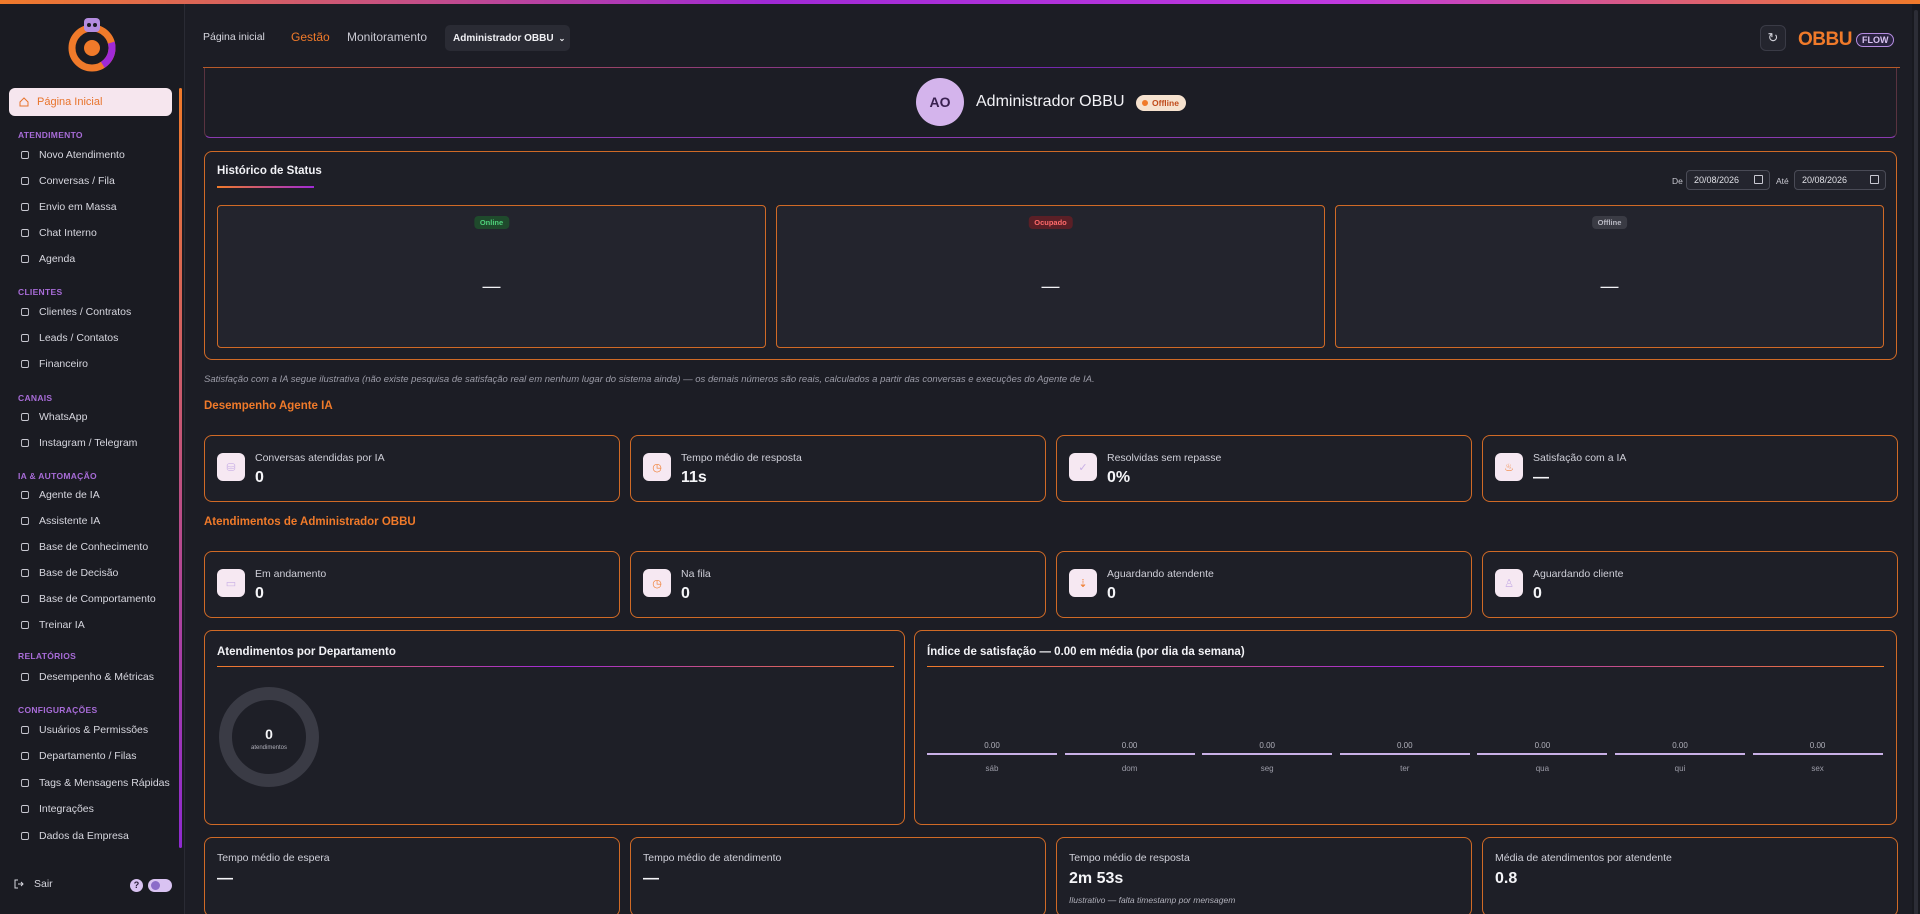  Describe the element at coordinates (69, 495) in the screenshot. I see `sidebar-item-label: Agente de IA` at that location.